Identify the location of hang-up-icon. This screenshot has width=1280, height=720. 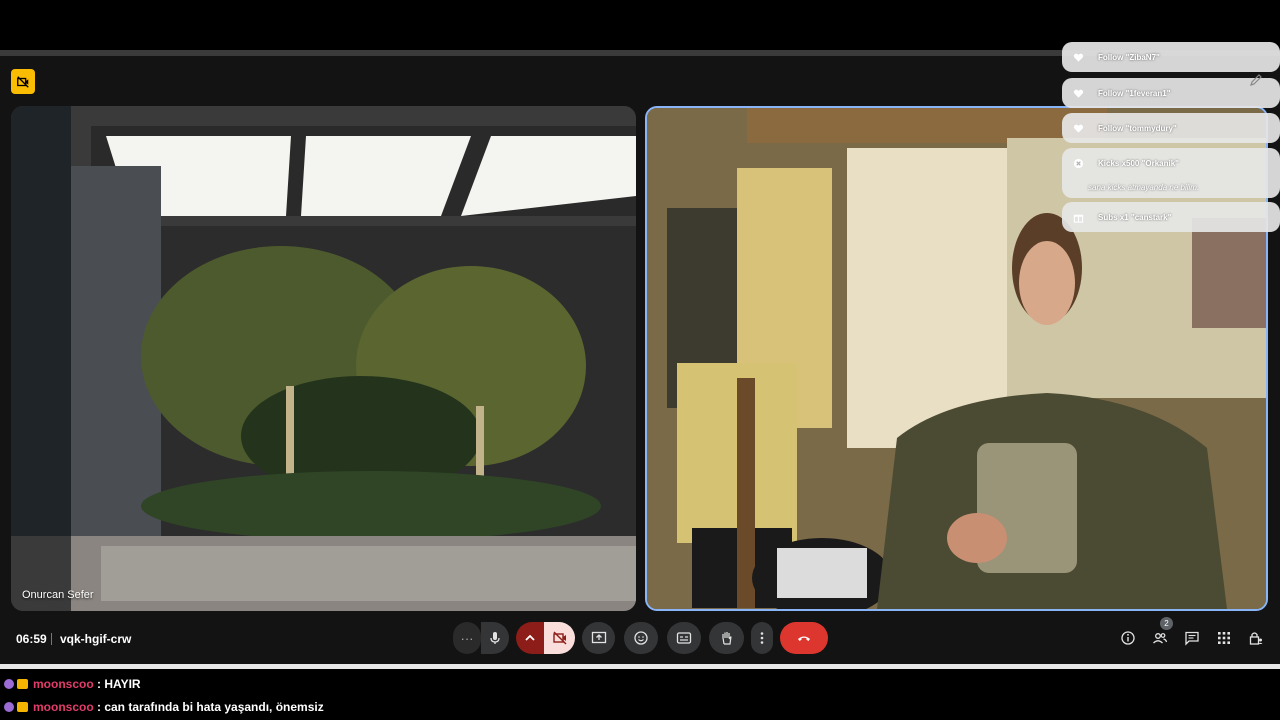
(804, 638).